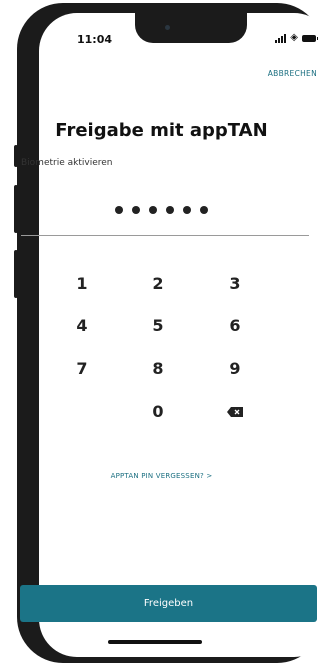 The height and width of the screenshot is (665, 323). What do you see at coordinates (158, 412) in the screenshot?
I see `key-0: 0` at bounding box center [158, 412].